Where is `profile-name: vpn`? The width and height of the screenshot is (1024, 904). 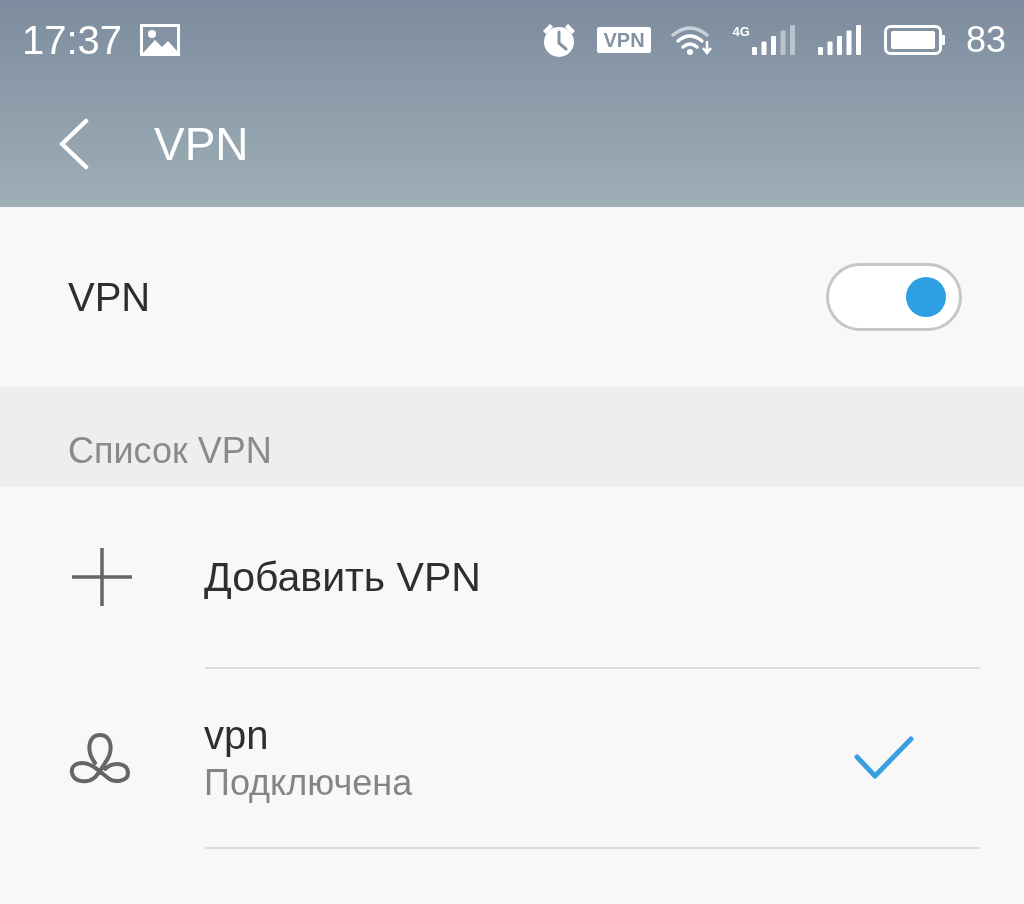 profile-name: vpn is located at coordinates (237, 735).